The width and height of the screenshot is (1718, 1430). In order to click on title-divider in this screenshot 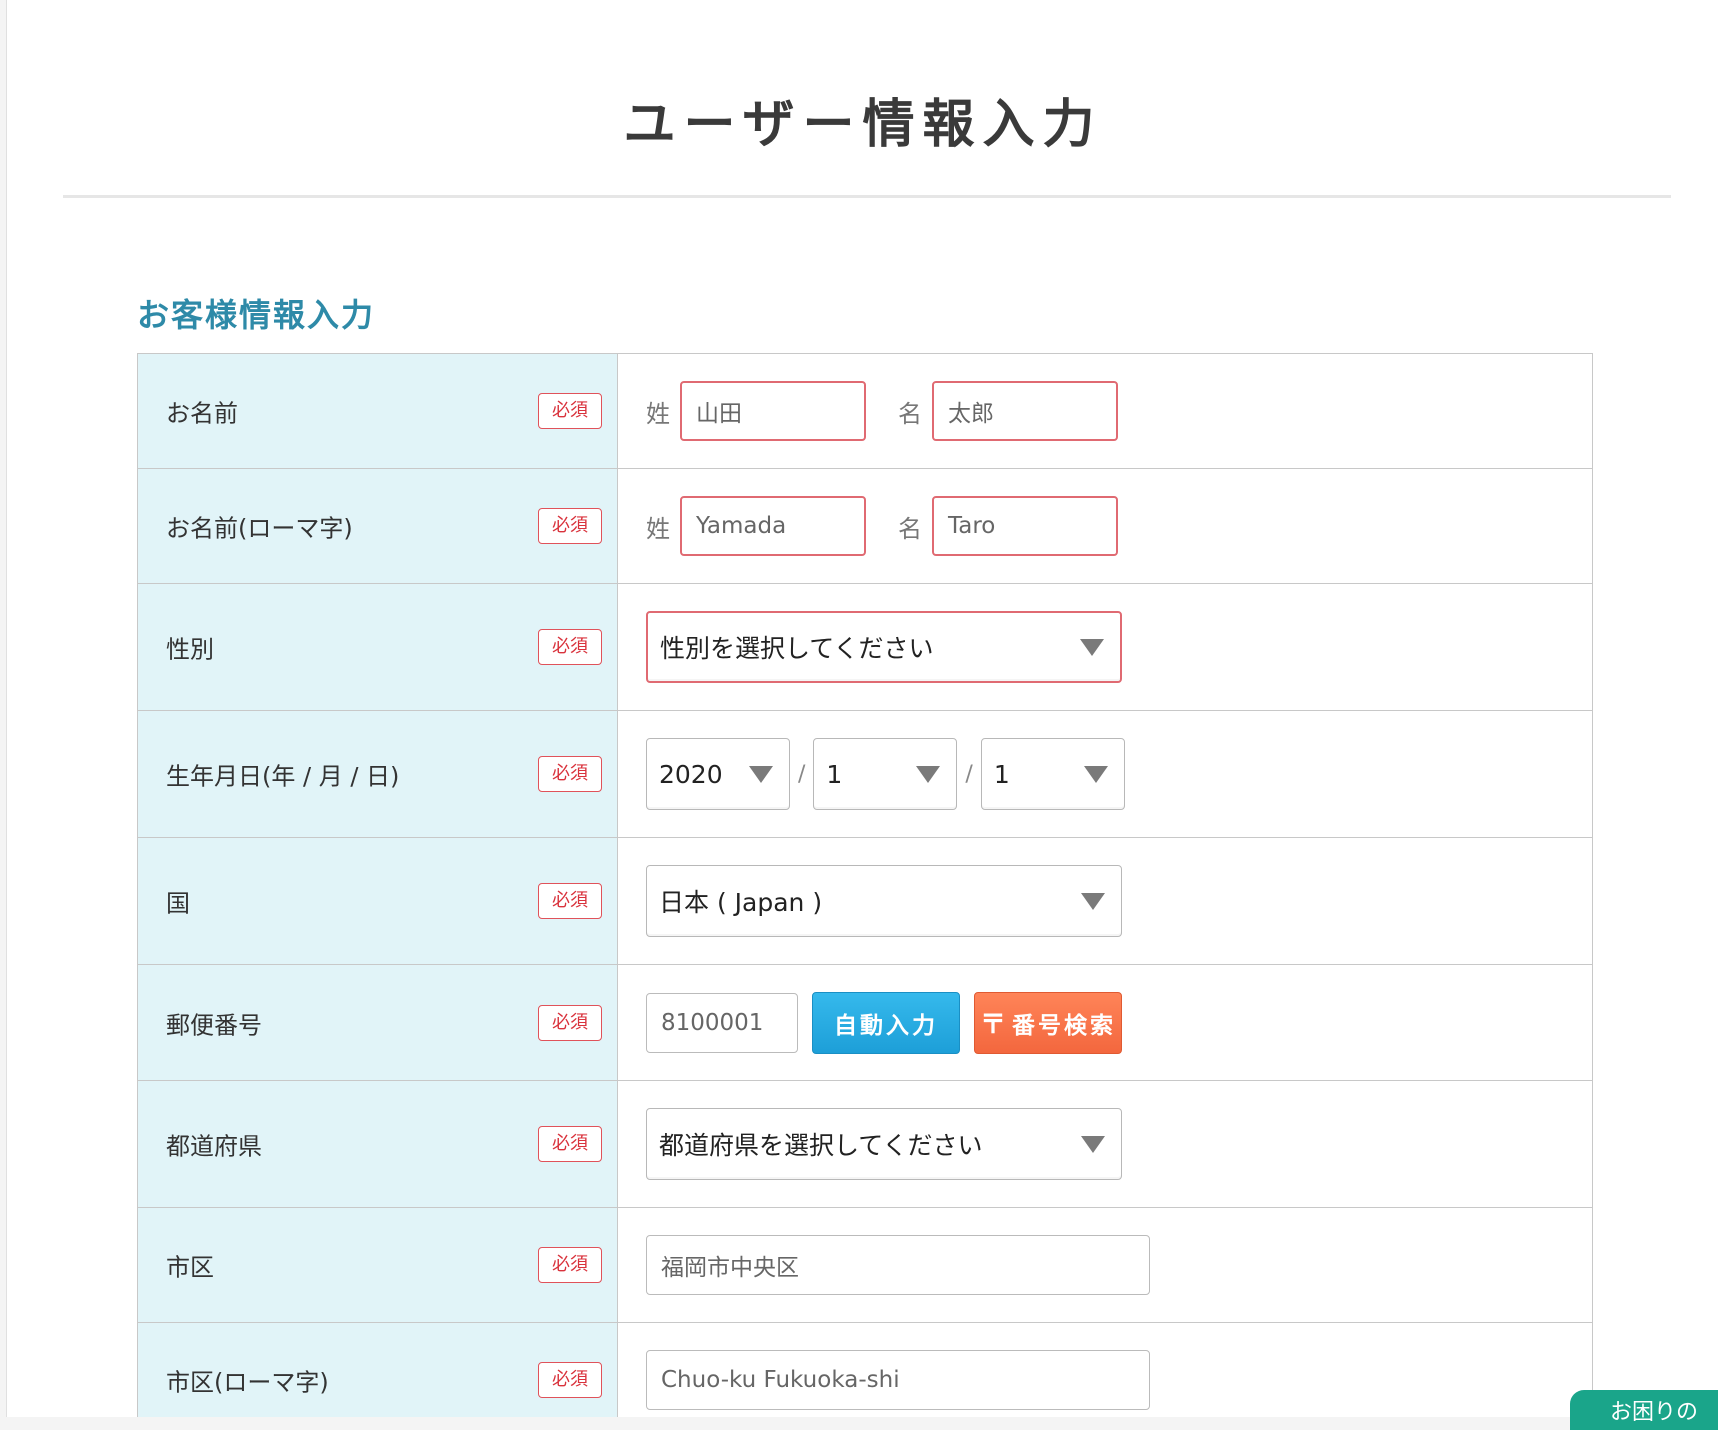, I will do `click(867, 196)`.